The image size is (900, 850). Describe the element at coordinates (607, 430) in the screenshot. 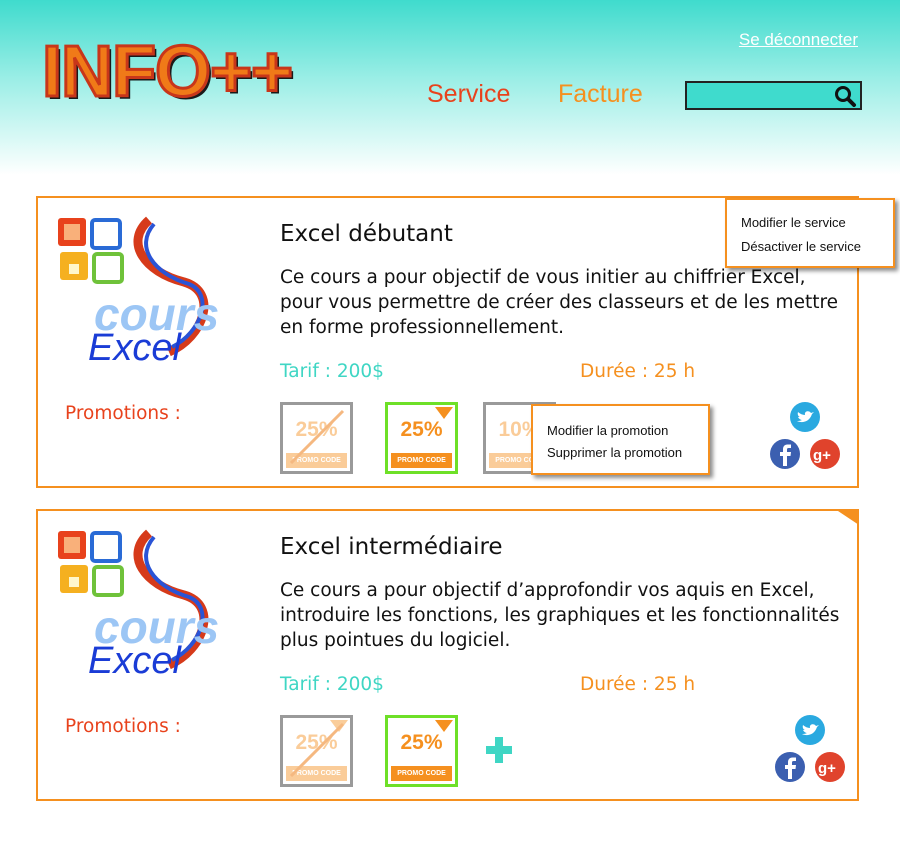

I see `modify-promo-item: Modifier la promotion` at that location.